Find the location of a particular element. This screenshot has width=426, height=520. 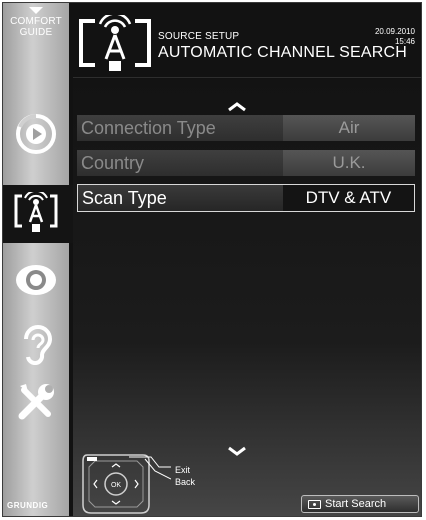

menu-row-connection-type: Connection Type Air is located at coordinates (246, 128).